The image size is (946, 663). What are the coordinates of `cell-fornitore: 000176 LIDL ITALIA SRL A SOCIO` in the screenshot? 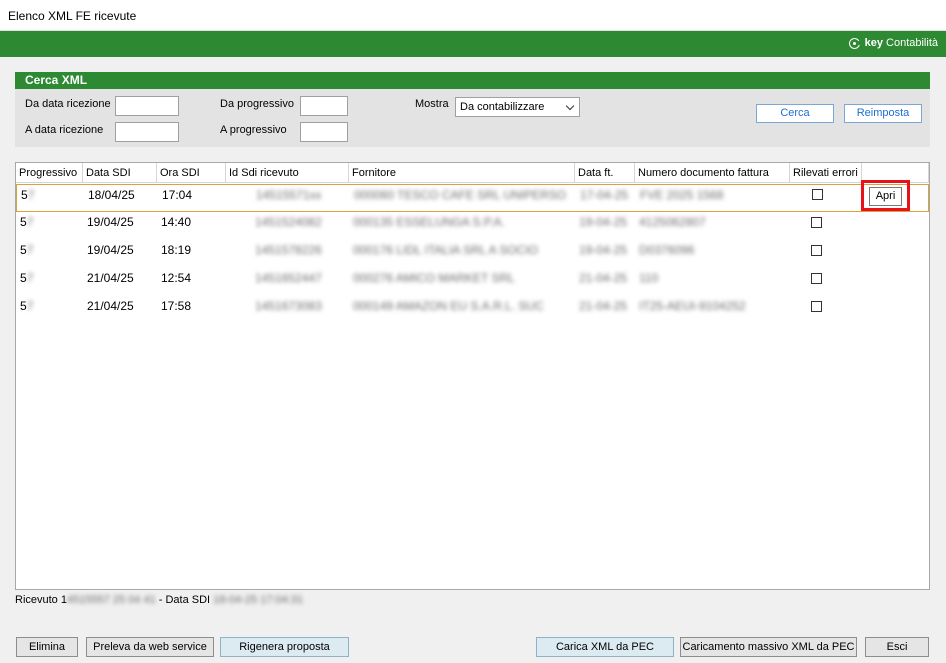 It's located at (445, 250).